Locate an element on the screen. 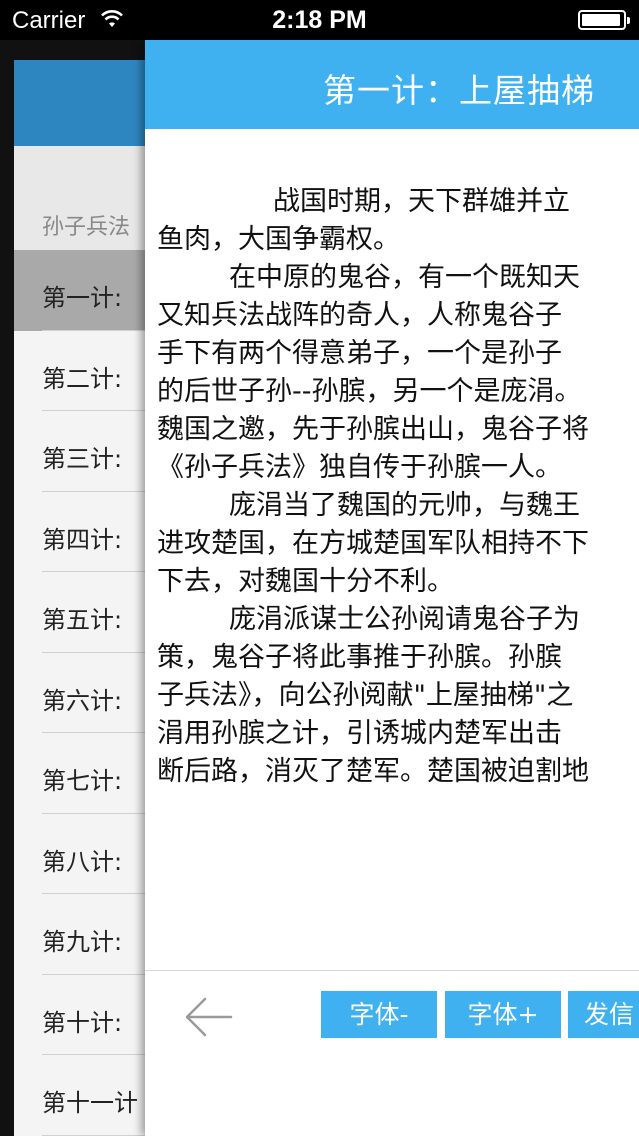 The width and height of the screenshot is (639, 1136). back-arrow-icon is located at coordinates (208, 1017).